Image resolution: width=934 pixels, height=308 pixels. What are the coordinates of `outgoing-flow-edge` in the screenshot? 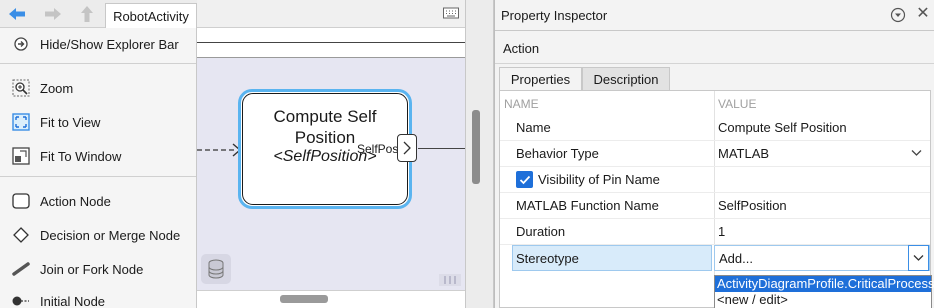 It's located at (441, 148).